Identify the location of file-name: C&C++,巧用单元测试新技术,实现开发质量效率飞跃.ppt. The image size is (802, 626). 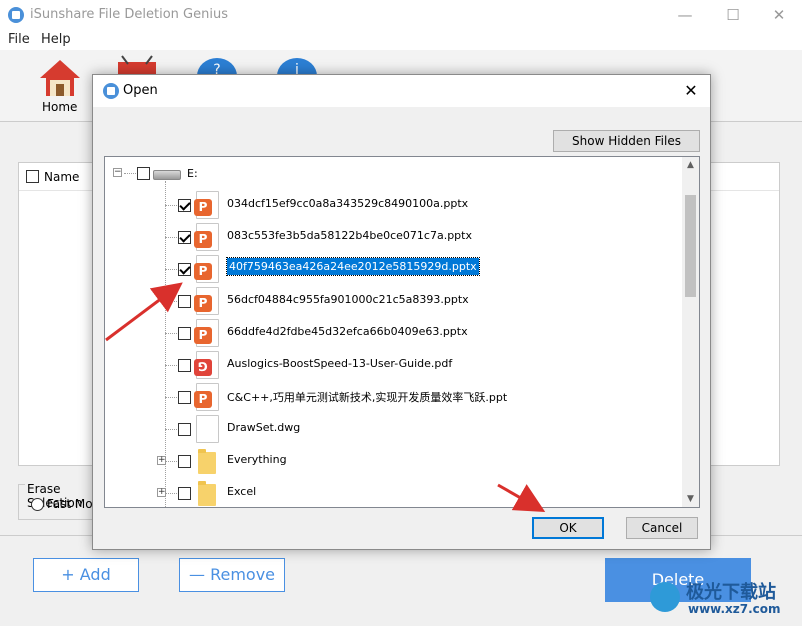
(367, 397).